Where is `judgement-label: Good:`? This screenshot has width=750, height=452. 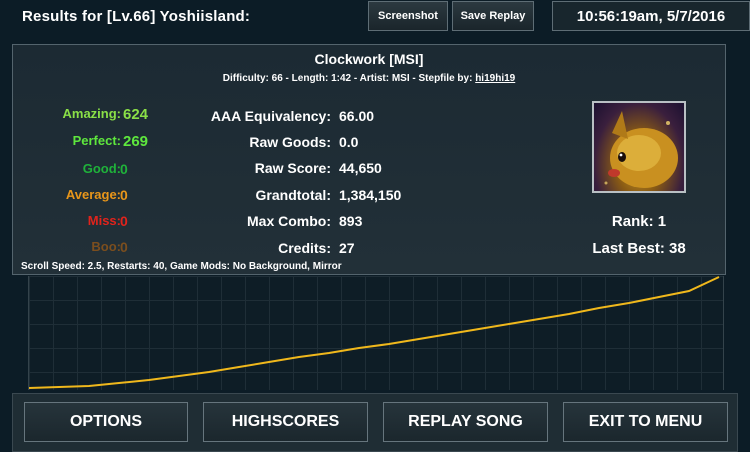
judgement-label: Good: is located at coordinates (101, 168).